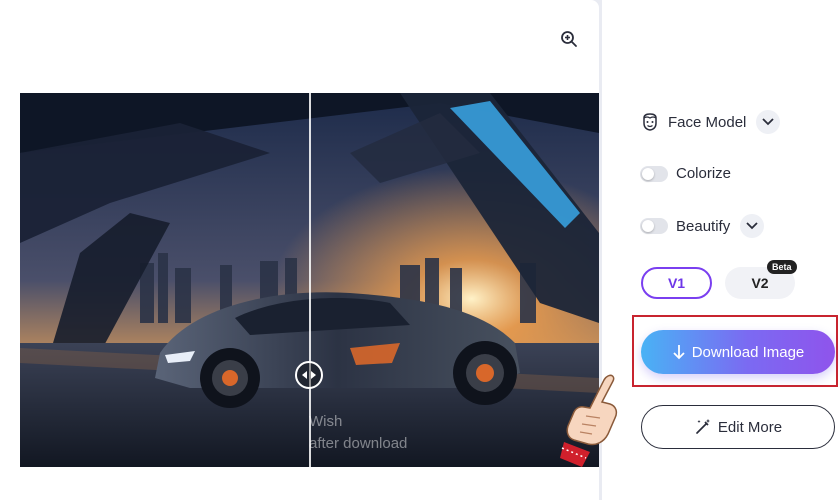  What do you see at coordinates (679, 352) in the screenshot?
I see `download-arrow-icon` at bounding box center [679, 352].